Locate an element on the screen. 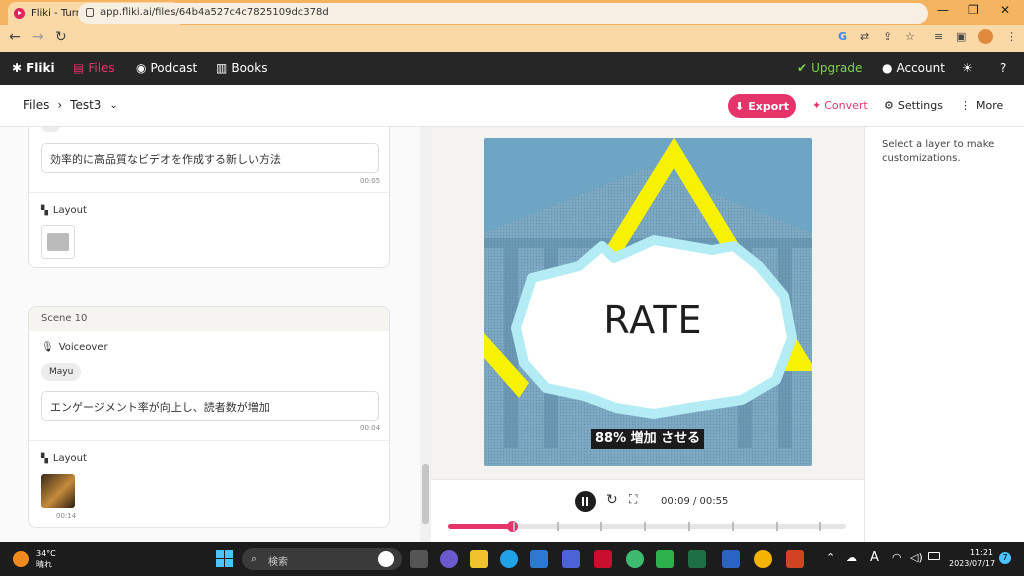 The height and width of the screenshot is (576, 1024). store-icon is located at coordinates (539, 559).